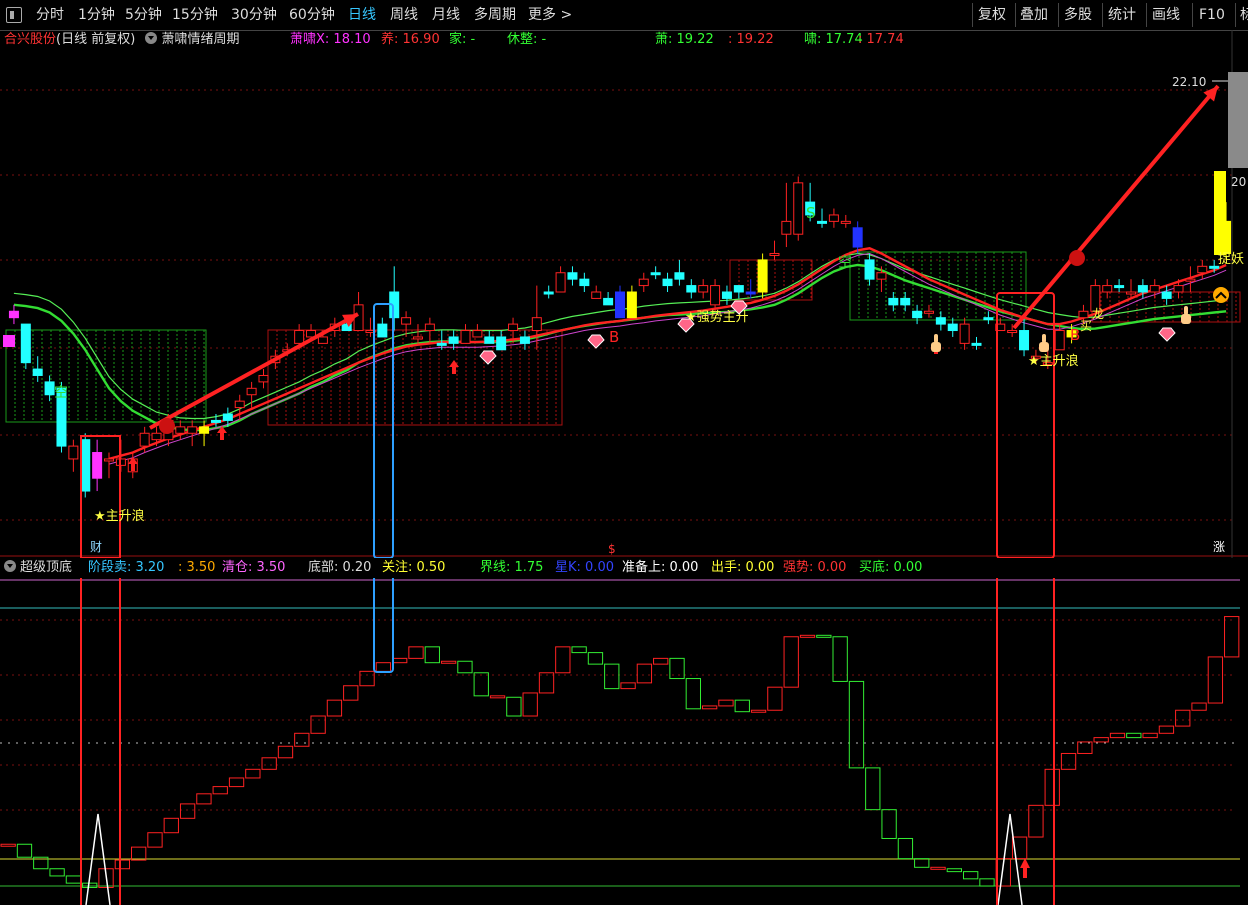  Describe the element at coordinates (1025, 868) in the screenshot. I see `sub-buy-arrow-icon` at that location.